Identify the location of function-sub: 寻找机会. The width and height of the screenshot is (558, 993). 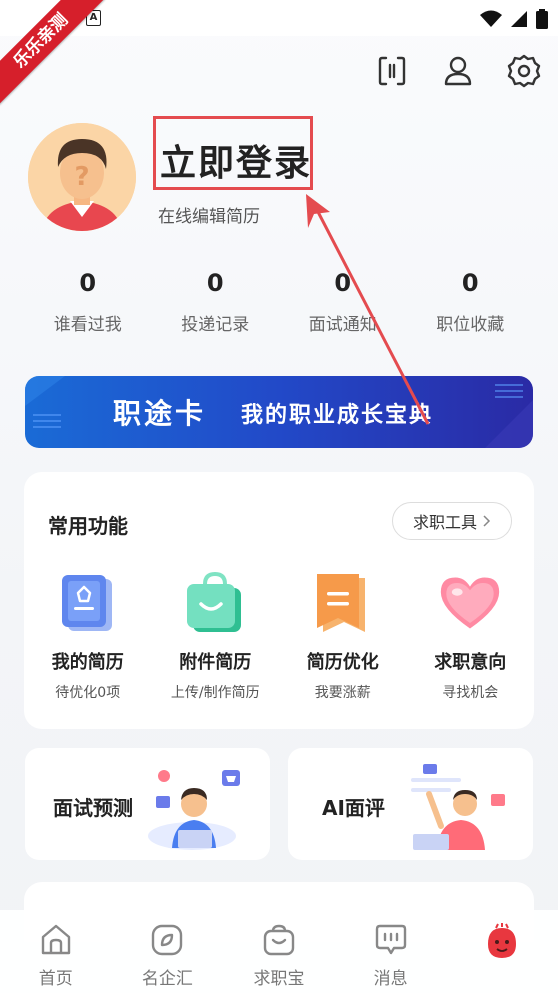
(470, 693).